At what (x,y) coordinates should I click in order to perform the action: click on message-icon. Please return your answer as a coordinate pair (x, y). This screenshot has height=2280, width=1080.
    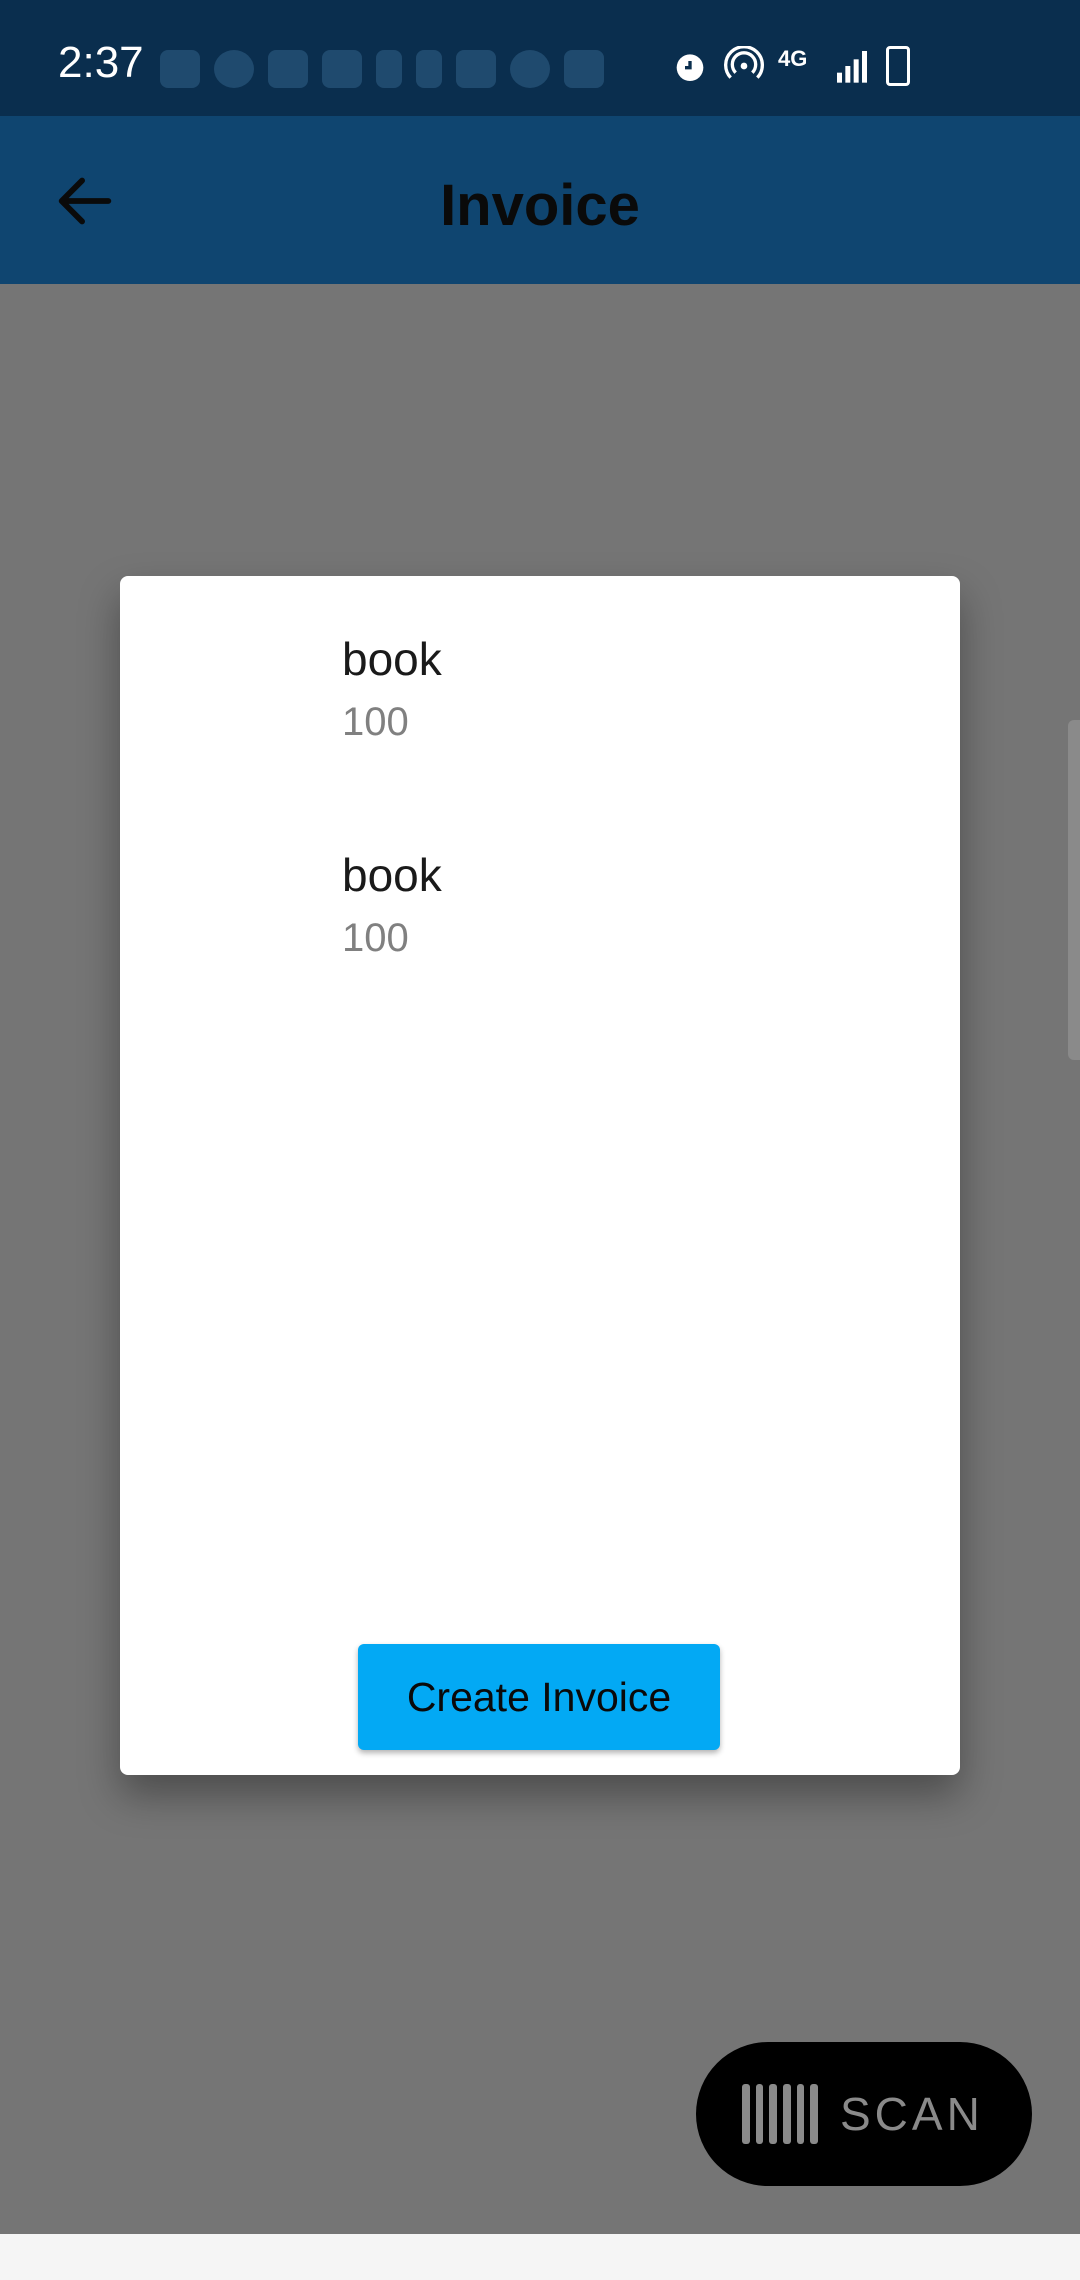
    Looking at the image, I should click on (180, 69).